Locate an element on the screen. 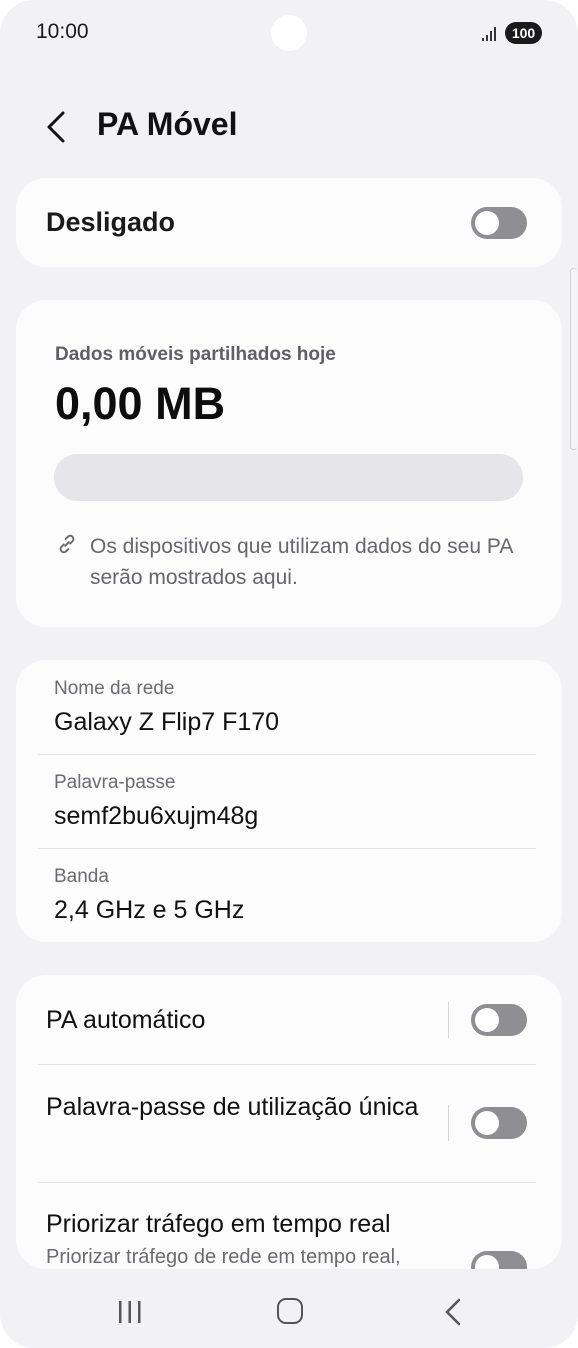 The image size is (578, 1348). realtime-traffic-description: Priorizar tráfego de rede em tempo real, is located at coordinates (223, 1257).